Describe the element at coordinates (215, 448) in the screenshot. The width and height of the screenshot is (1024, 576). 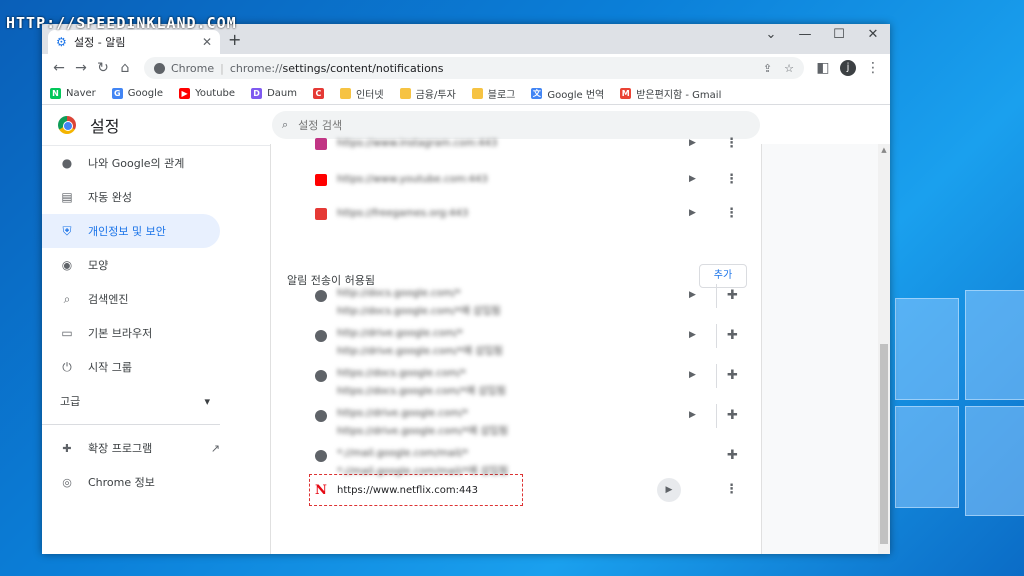
I see `open-external-icon: ↗` at that location.